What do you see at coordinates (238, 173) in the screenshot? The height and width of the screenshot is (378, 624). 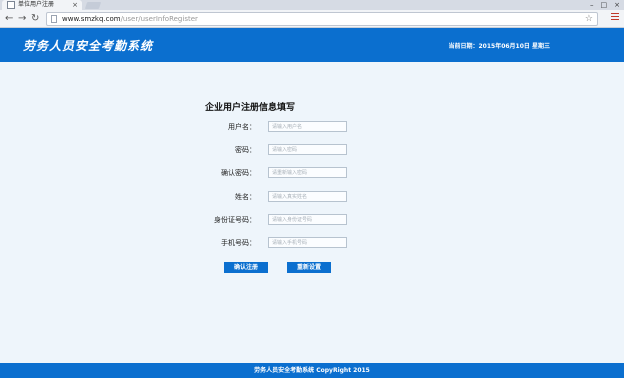 I see `confirm-password-label: 确认密码：` at bounding box center [238, 173].